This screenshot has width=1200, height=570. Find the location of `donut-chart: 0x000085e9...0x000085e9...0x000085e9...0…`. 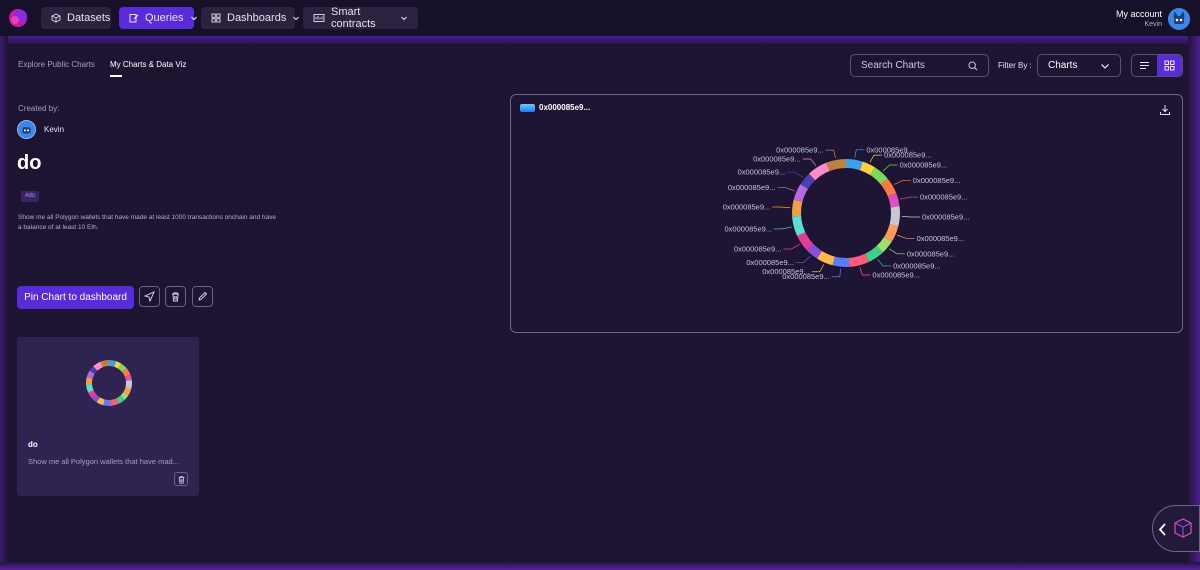

donut-chart: 0x000085e9...0x000085e9...0x000085e9...0… is located at coordinates (846, 213).